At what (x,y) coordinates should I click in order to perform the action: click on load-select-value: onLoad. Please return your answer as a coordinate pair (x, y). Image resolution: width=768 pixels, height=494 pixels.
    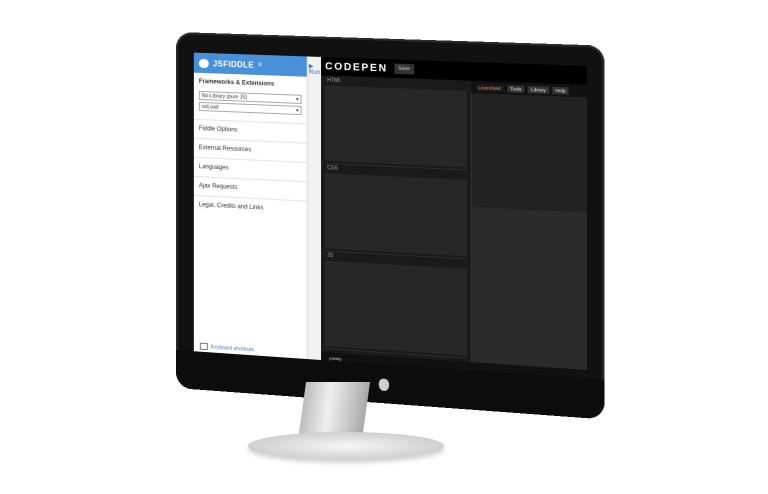
    Looking at the image, I should click on (210, 107).